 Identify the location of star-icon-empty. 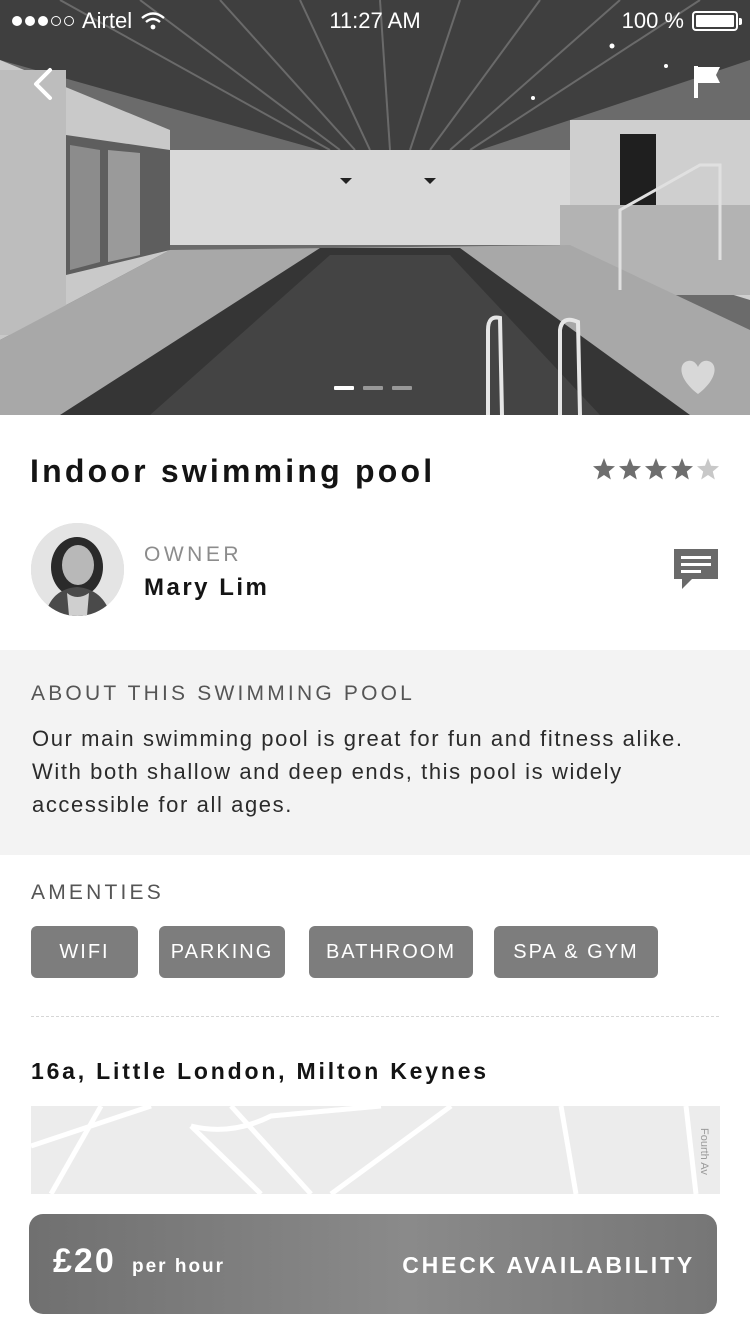
(708, 469).